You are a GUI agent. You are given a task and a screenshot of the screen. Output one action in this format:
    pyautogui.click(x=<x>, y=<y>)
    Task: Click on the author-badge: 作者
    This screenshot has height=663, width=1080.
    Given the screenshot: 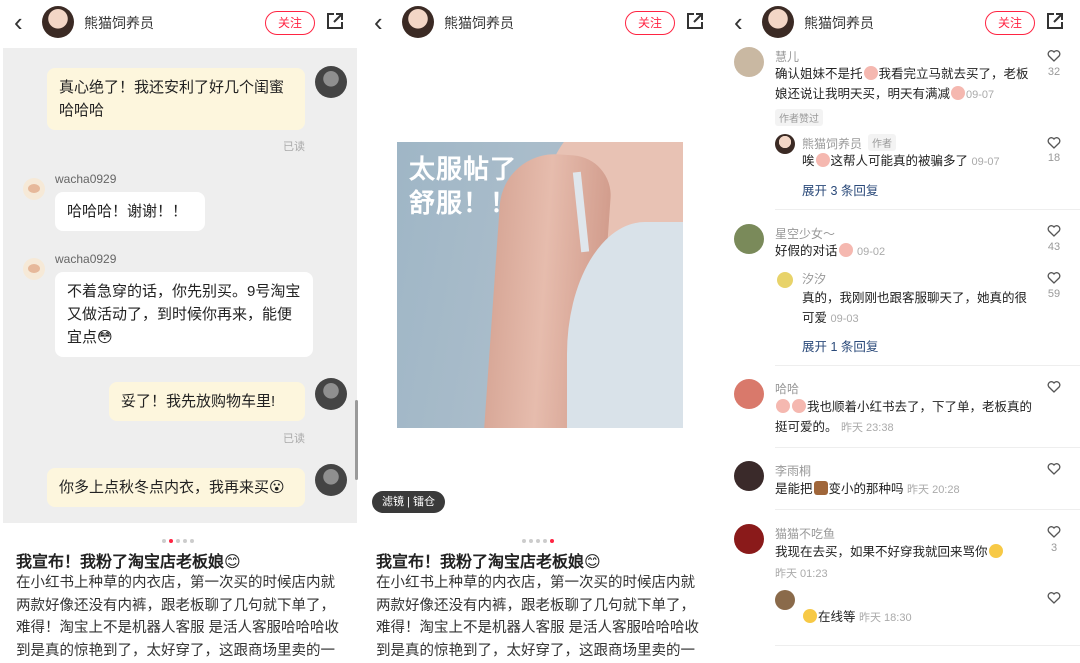 What is the action you would take?
    pyautogui.click(x=882, y=142)
    